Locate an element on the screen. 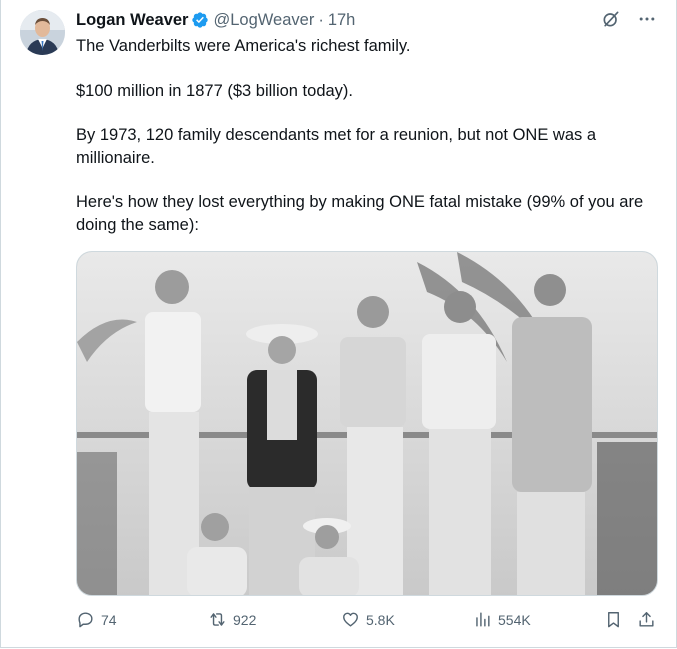 This screenshot has width=677, height=649. reply-icon is located at coordinates (85, 619).